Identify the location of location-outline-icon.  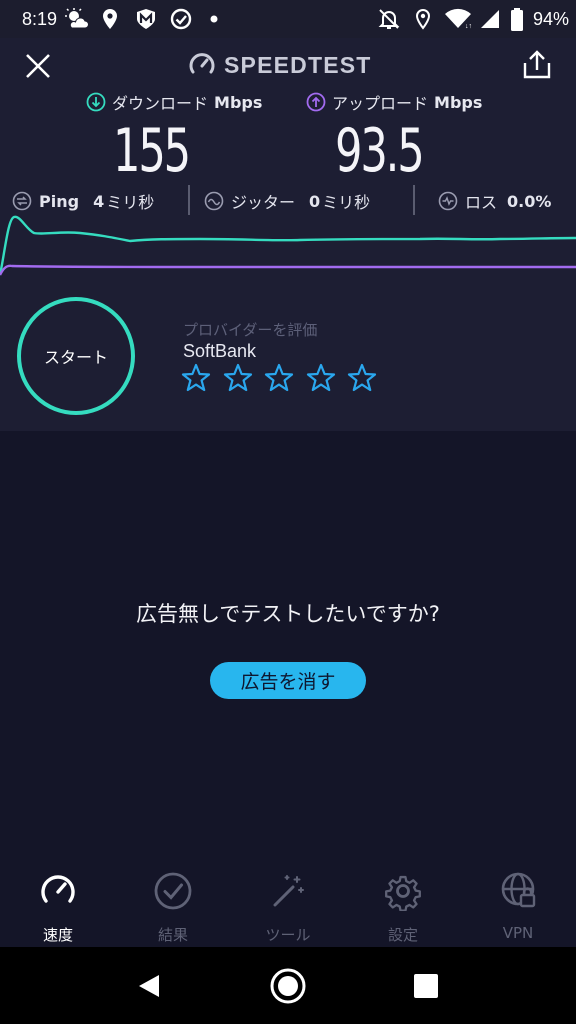
(423, 19).